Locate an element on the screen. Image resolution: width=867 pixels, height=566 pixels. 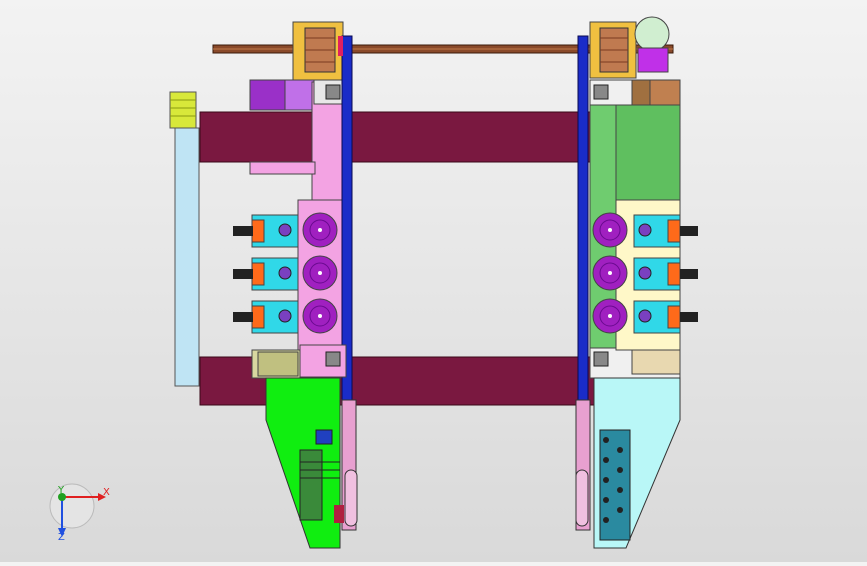
z-axis-label: Z is located at coordinates (61, 537).